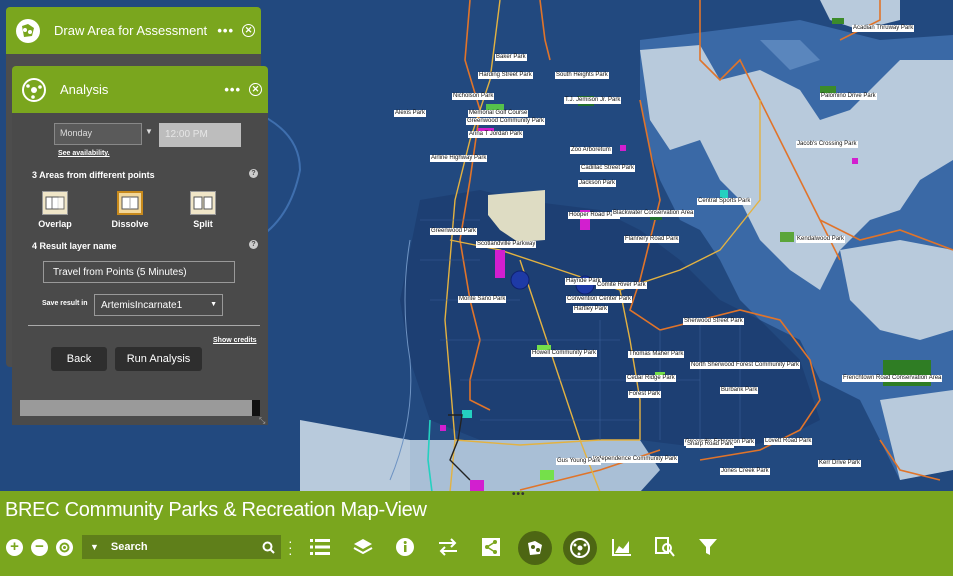  I want to click on park-label: Frenchtown Road Conservation Area, so click(892, 378).